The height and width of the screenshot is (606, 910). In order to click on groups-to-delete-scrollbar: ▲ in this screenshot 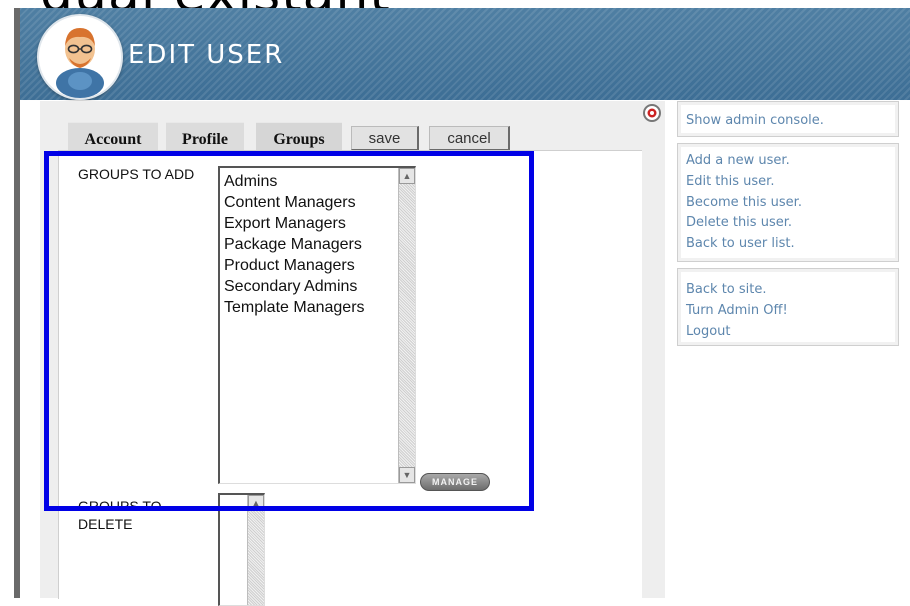, I will do `click(255, 550)`.